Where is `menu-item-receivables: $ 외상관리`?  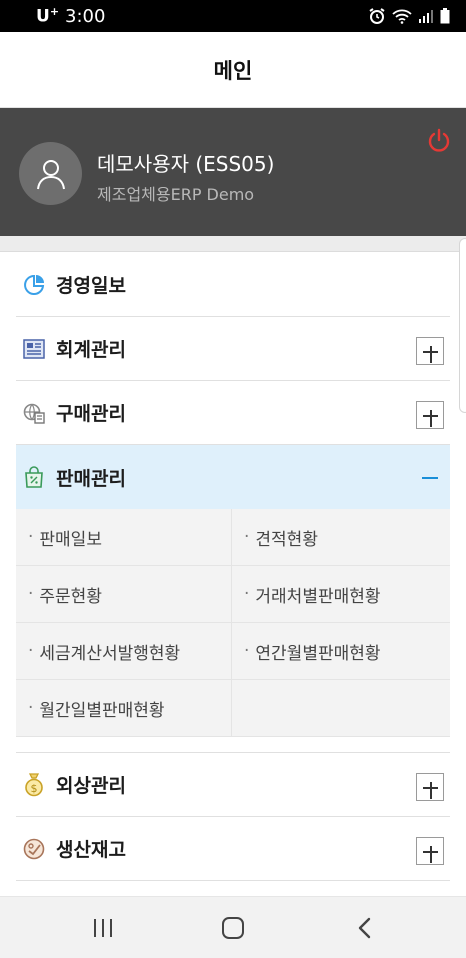 menu-item-receivables: $ 외상관리 is located at coordinates (233, 785).